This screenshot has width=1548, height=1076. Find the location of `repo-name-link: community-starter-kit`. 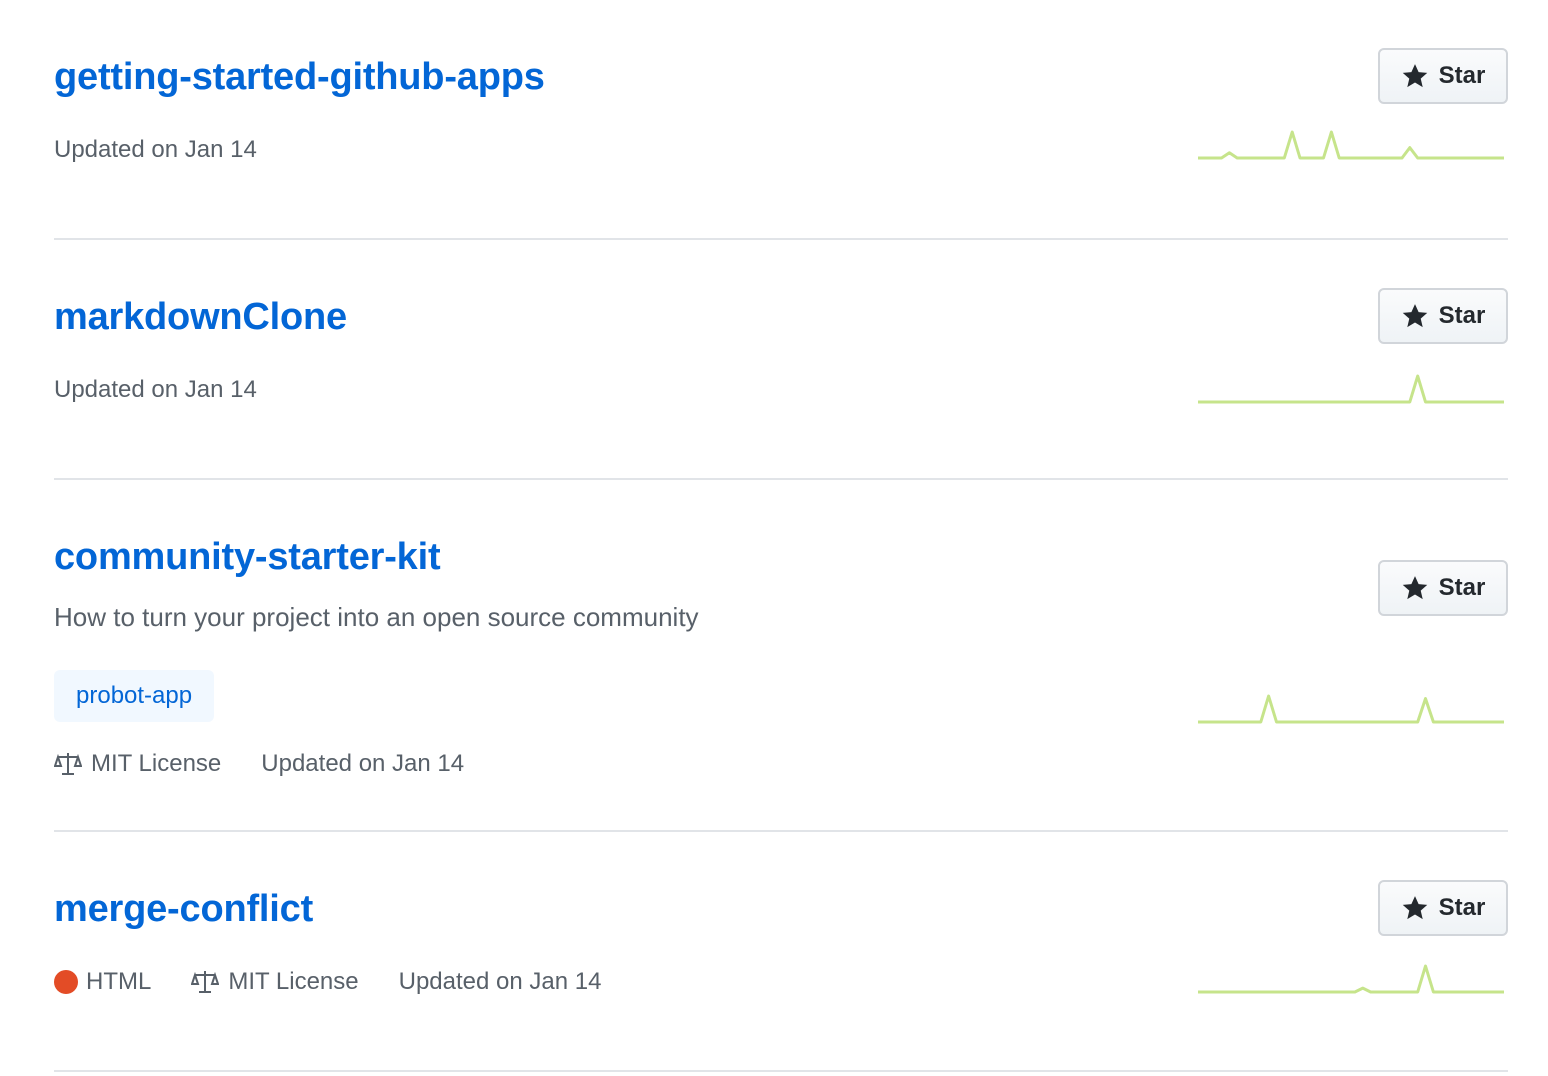

repo-name-link: community-starter-kit is located at coordinates (247, 557).